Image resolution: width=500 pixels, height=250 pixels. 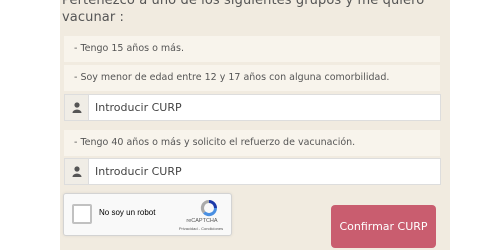 I want to click on option-age-15: - Tengo 15 años o más., so click(x=252, y=49).